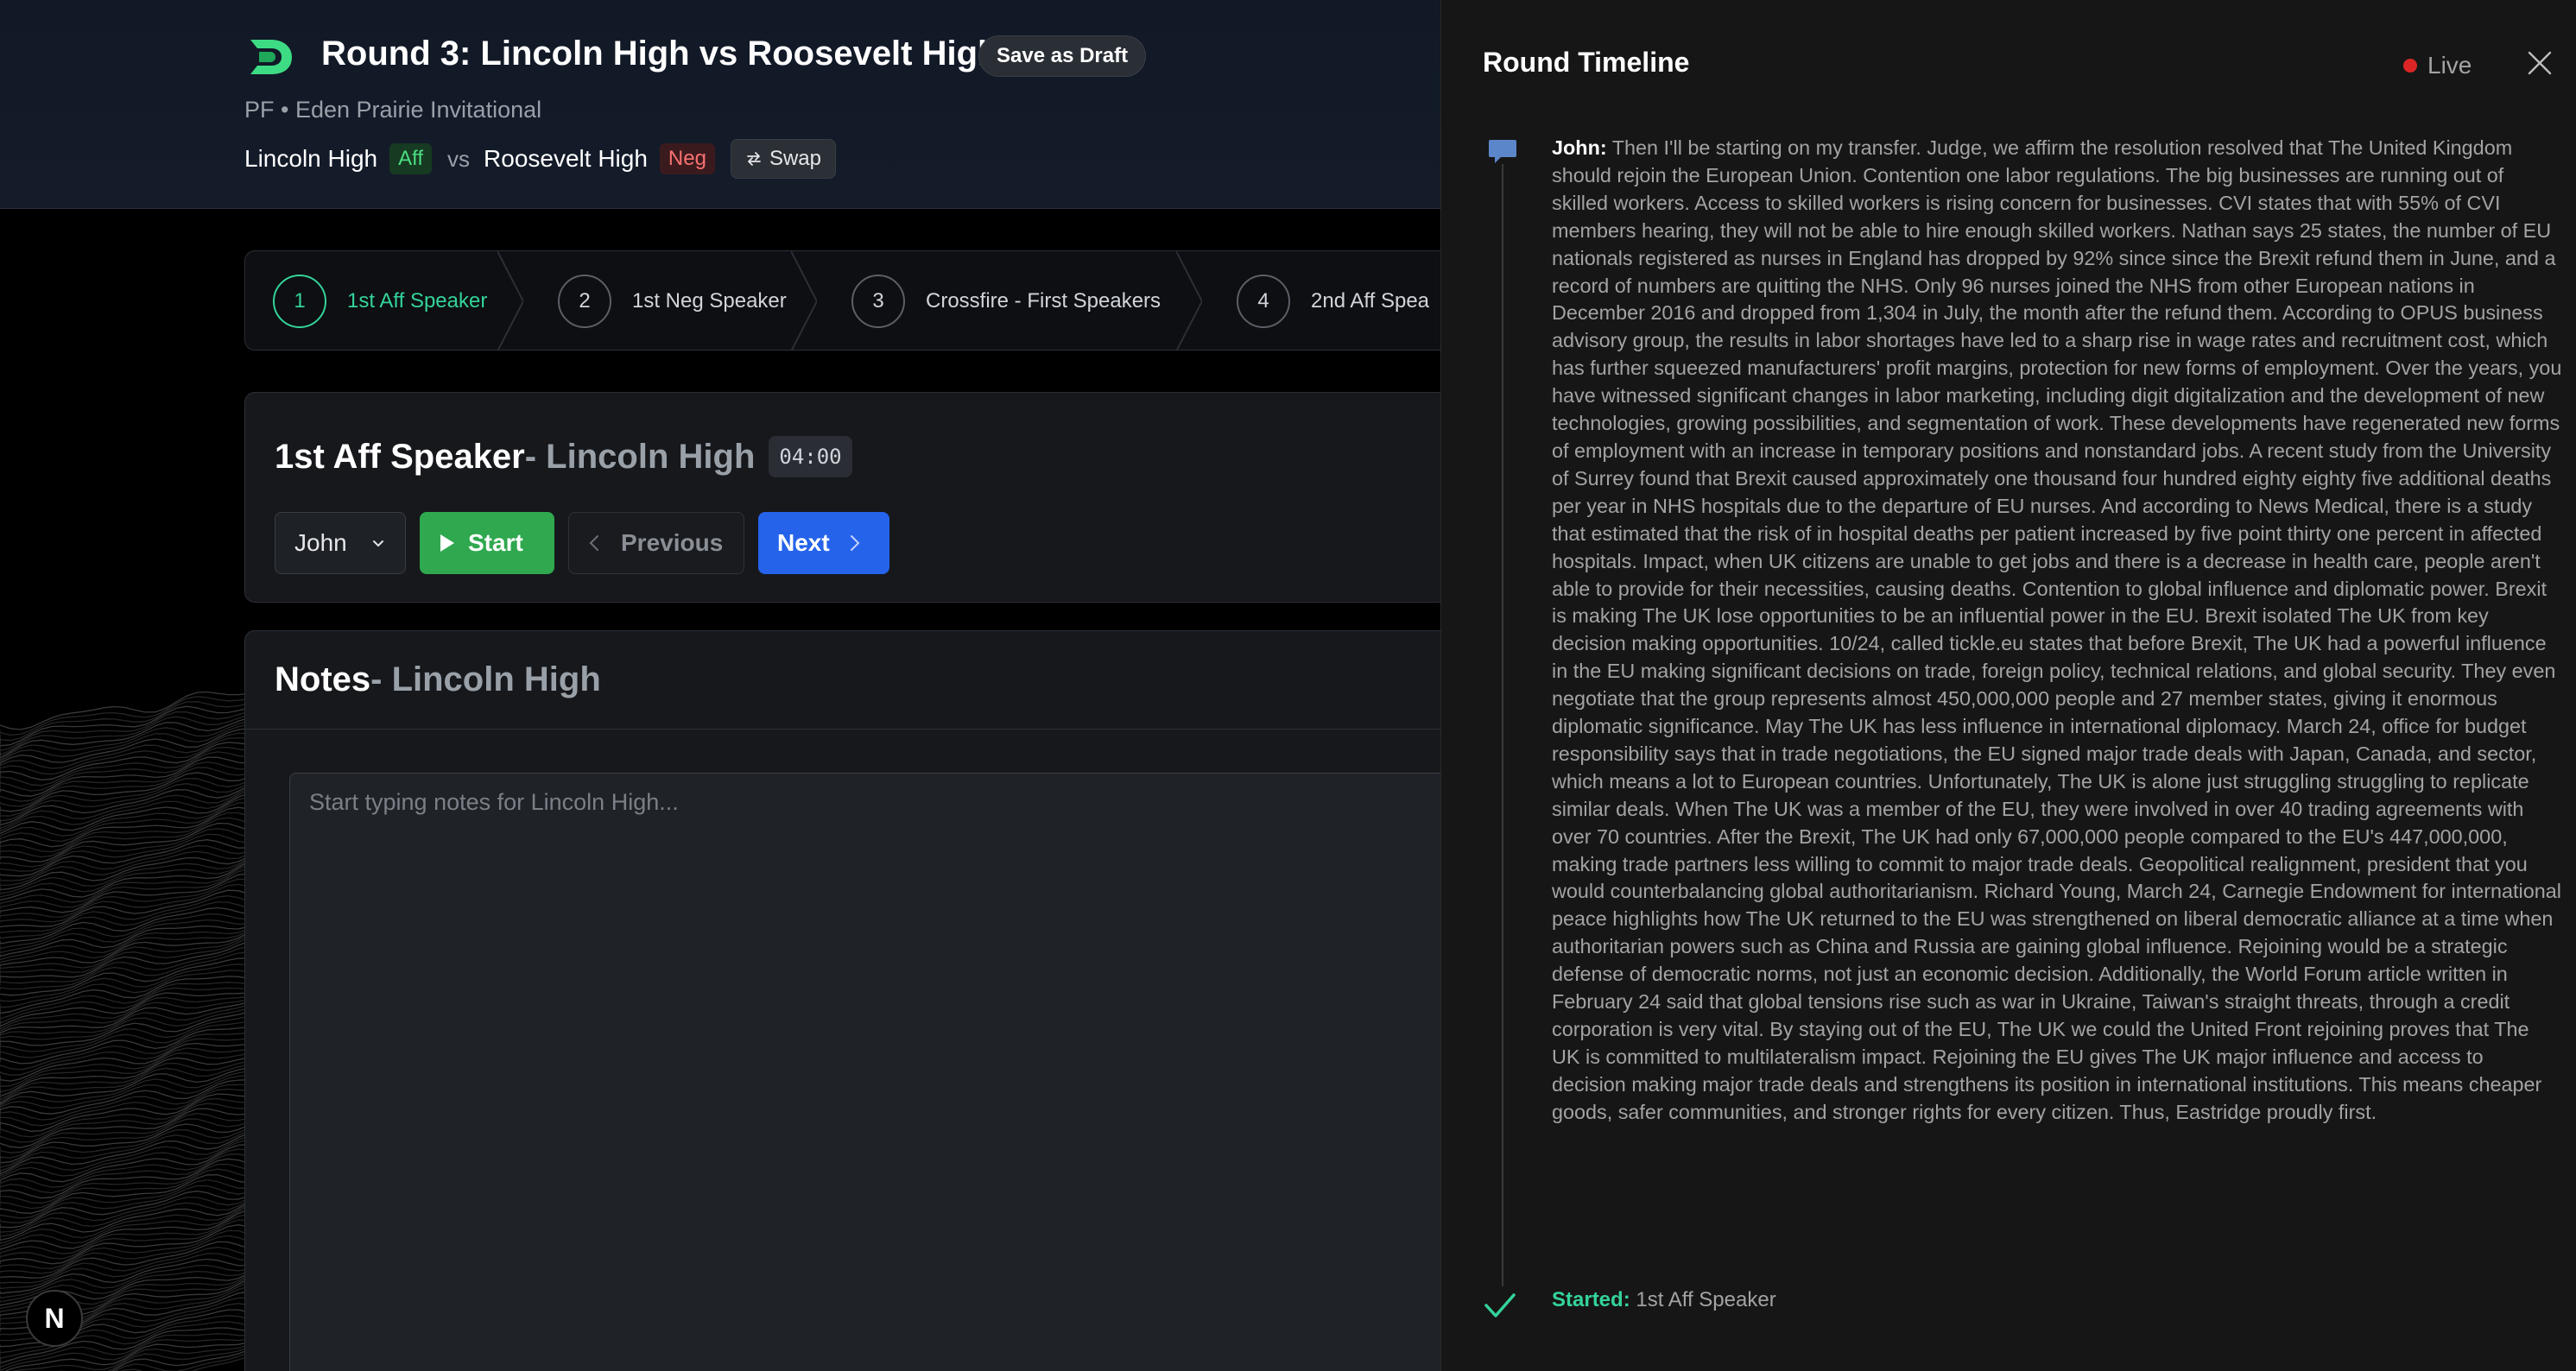 The width and height of the screenshot is (2576, 1371). I want to click on timeline-entry-started: Started: 1st Aff Speaker, so click(1664, 1300).